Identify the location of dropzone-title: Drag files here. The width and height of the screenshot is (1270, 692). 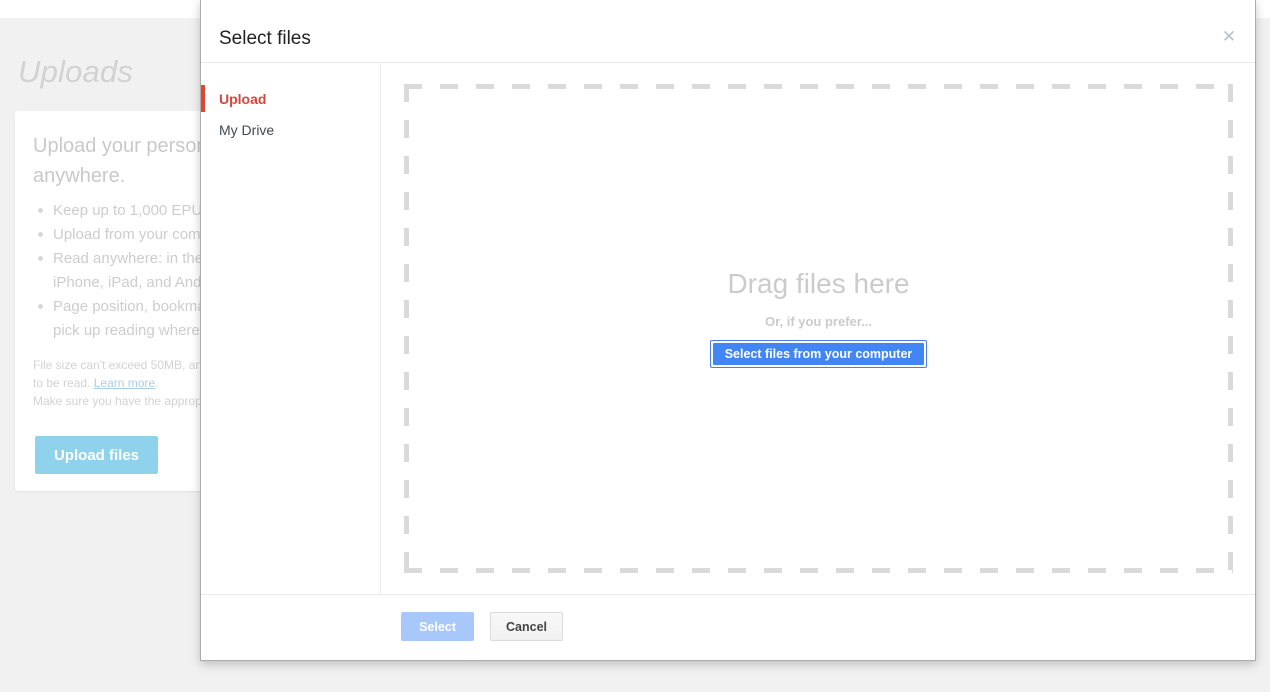
(818, 283).